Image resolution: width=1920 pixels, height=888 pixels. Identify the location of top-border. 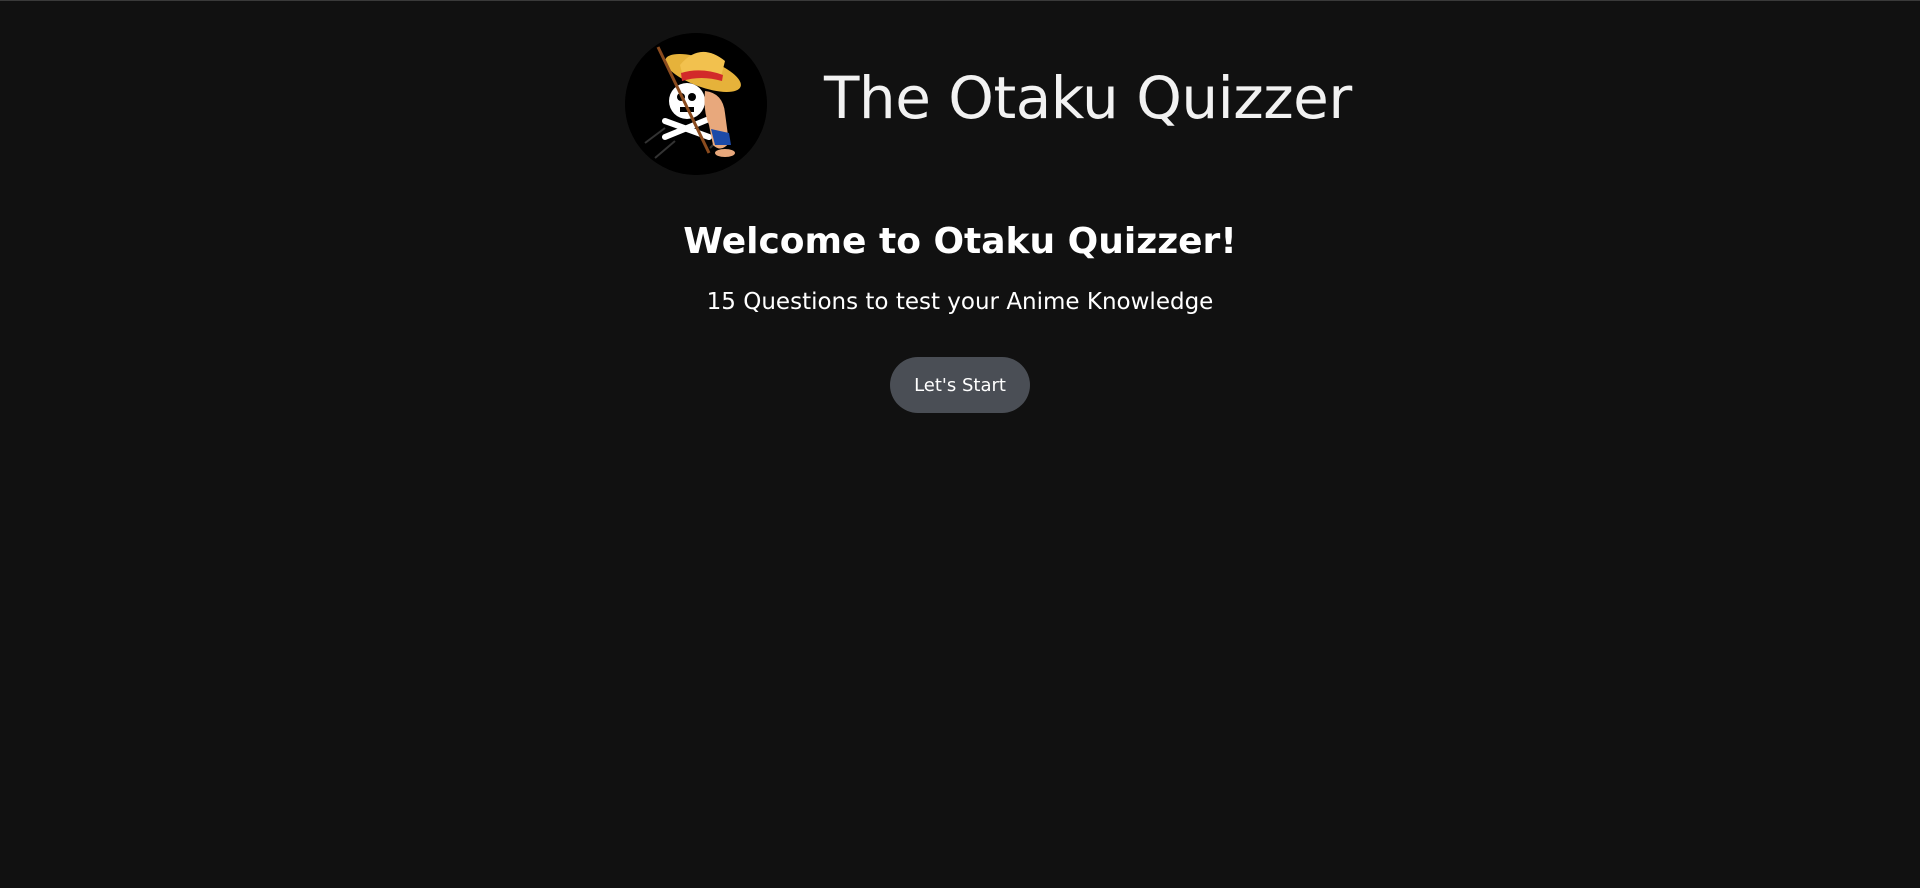
(960, 0).